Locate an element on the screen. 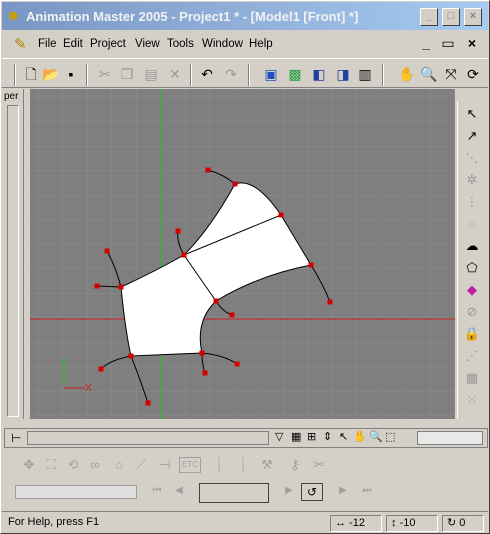 The height and width of the screenshot is (534, 490). shaded-icon: ◨ is located at coordinates (343, 74).